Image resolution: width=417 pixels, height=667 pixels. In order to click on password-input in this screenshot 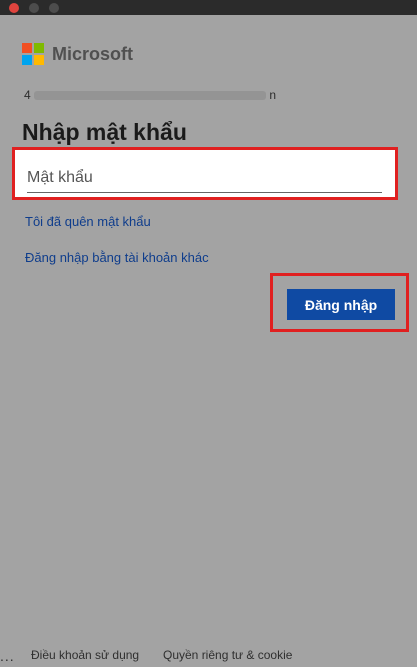, I will do `click(204, 178)`.